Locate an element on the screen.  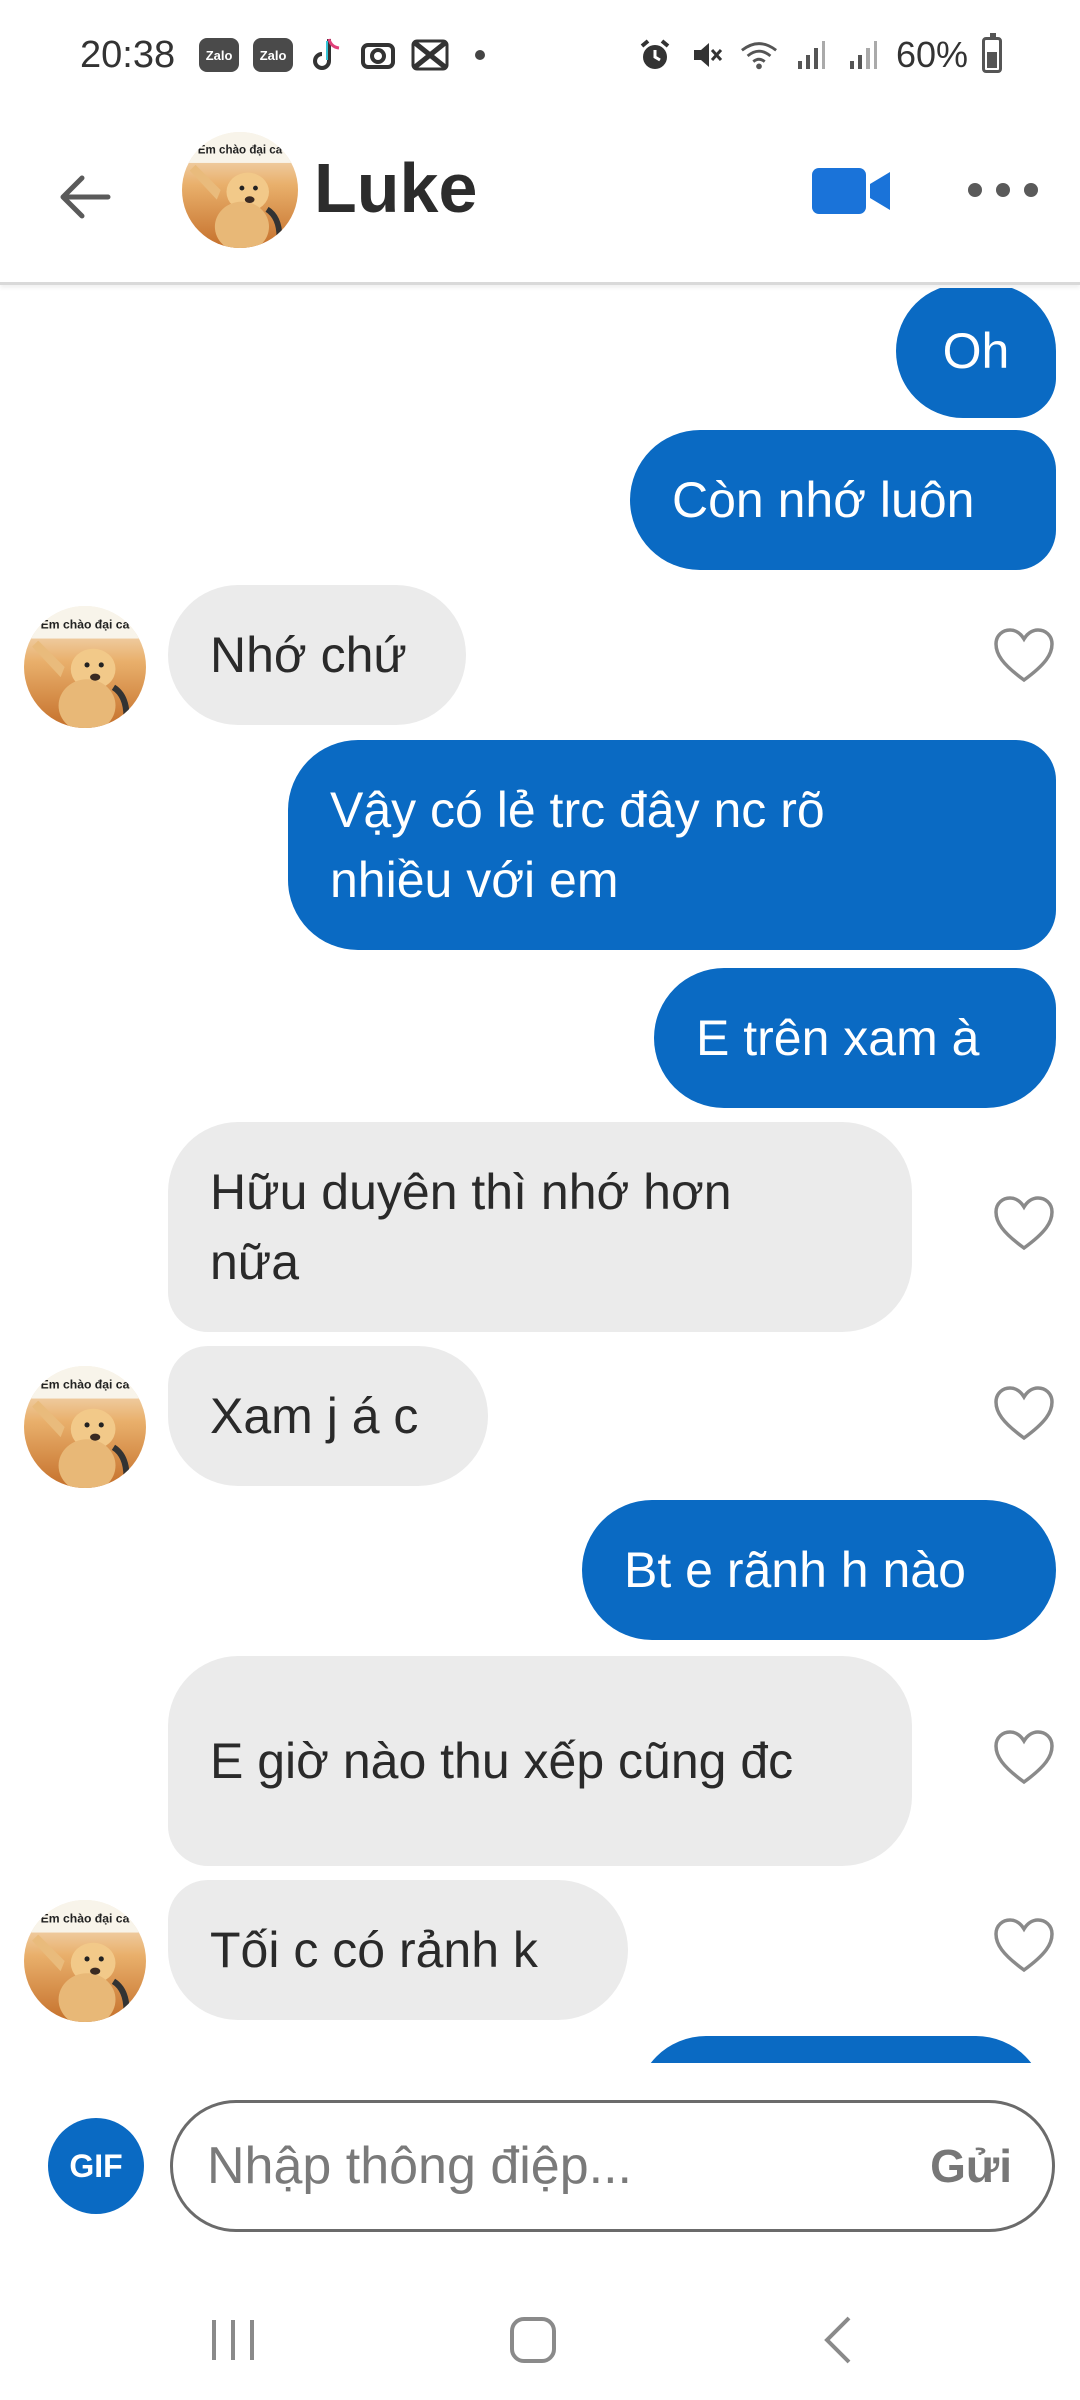
outgoing-message: Bt e rãnh h nào is located at coordinates (819, 1570).